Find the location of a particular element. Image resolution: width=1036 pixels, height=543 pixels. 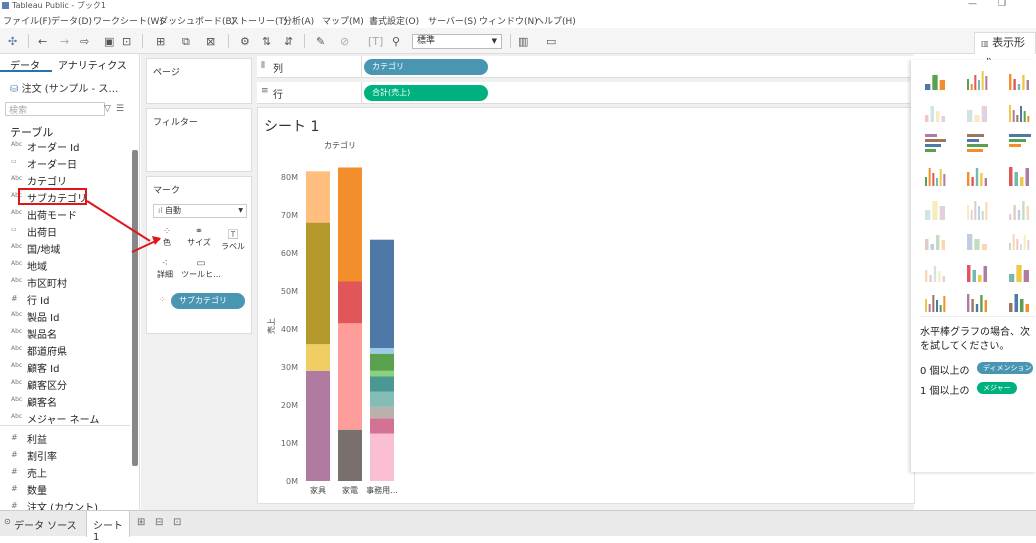

menu-format: 書式設定(O) is located at coordinates (394, 20).